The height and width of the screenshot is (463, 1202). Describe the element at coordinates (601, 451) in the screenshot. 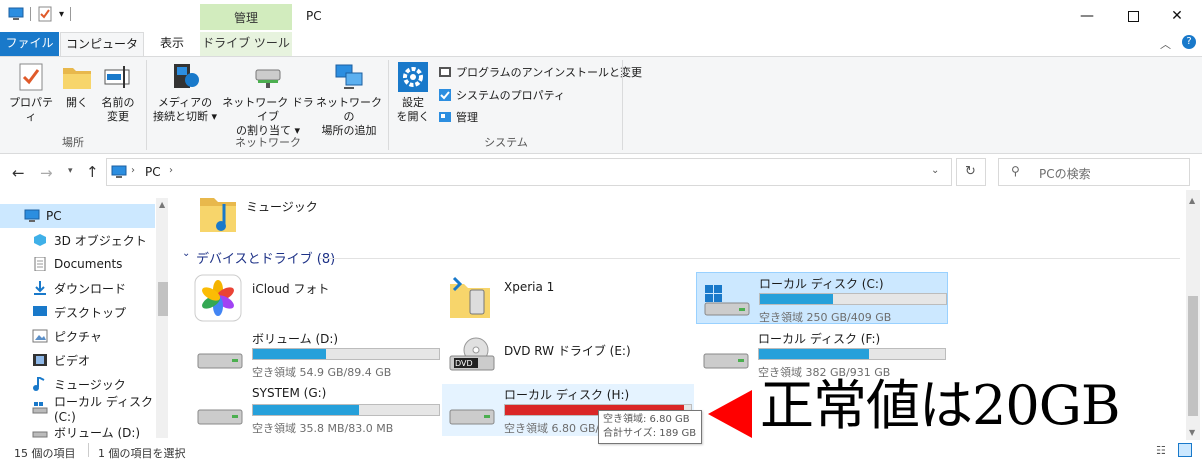

I see `status-bar: 15 個の項目 1 個の項目を選択 ☷` at that location.